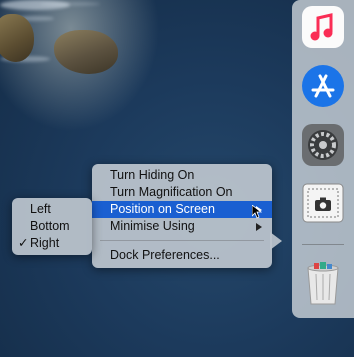  What do you see at coordinates (45, 243) in the screenshot?
I see `submenu-item-label: Right` at bounding box center [45, 243].